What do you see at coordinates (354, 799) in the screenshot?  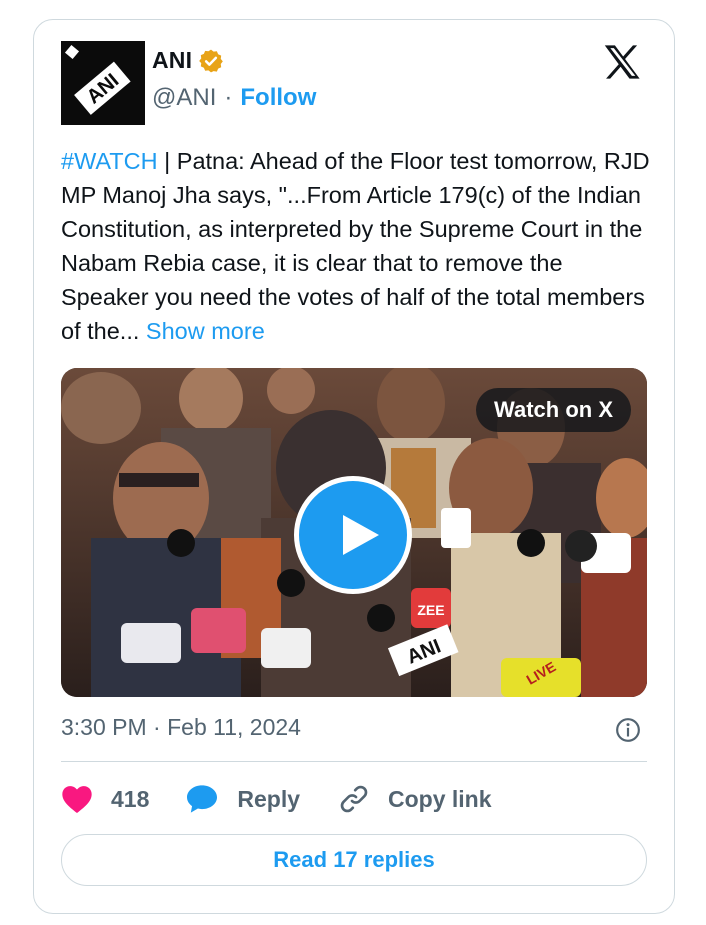 I see `link-icon` at bounding box center [354, 799].